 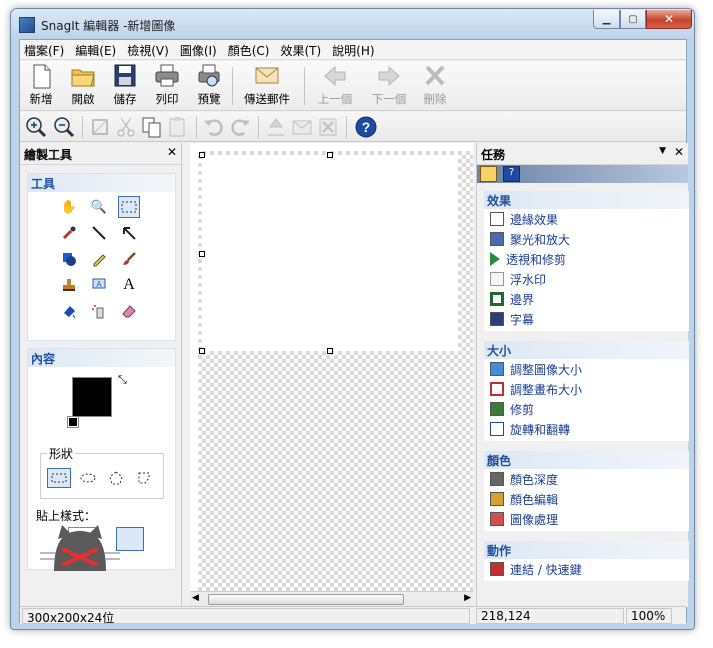 What do you see at coordinates (99, 207) in the screenshot?
I see `zoom-magnifier-icon: 🔍` at bounding box center [99, 207].